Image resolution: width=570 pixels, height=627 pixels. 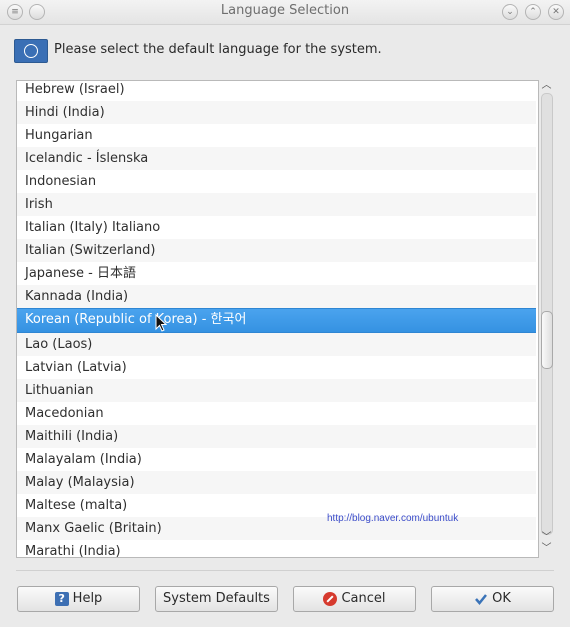 I want to click on help-button: ? Help, so click(x=78, y=599).